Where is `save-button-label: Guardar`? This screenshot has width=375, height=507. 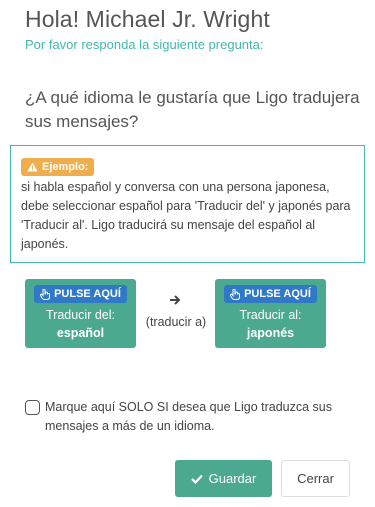
save-button-label: Guardar is located at coordinates (233, 478).